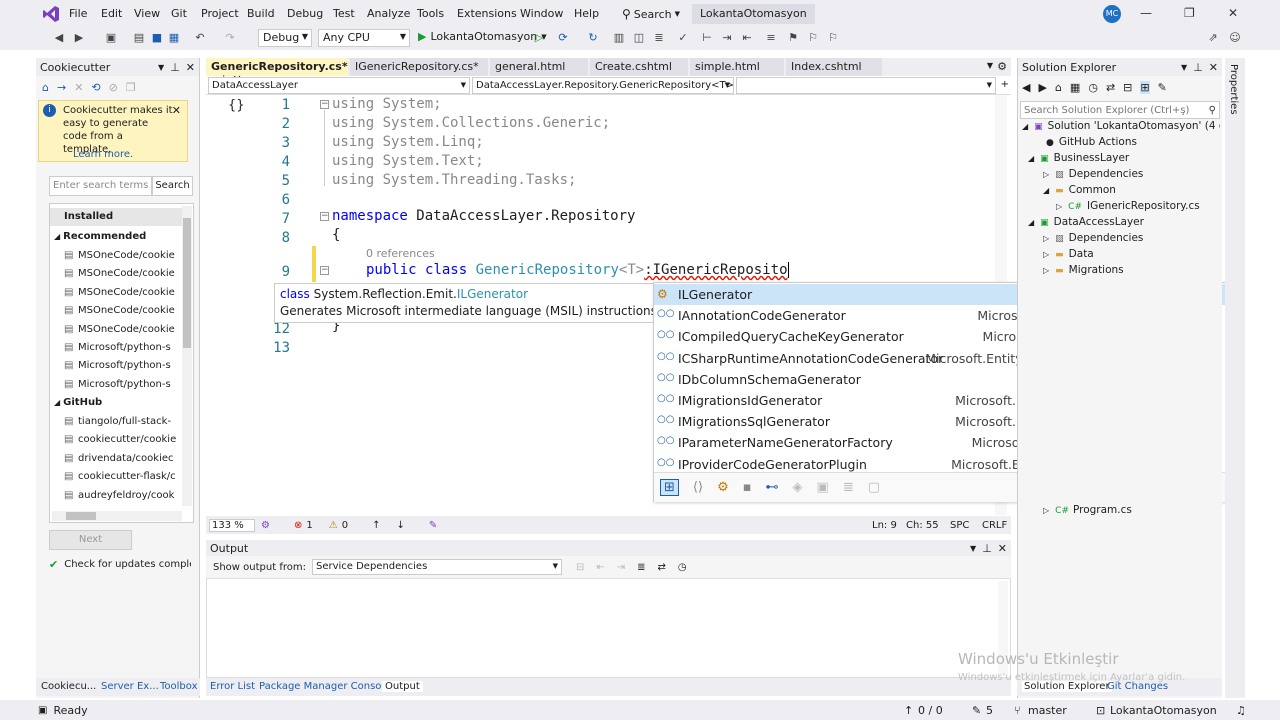 The image size is (1280, 720). What do you see at coordinates (1121, 128) in the screenshot?
I see `solution-item: ◢▣Solution 'LokantaOtomasyon' (4 of 4 pr` at bounding box center [1121, 128].